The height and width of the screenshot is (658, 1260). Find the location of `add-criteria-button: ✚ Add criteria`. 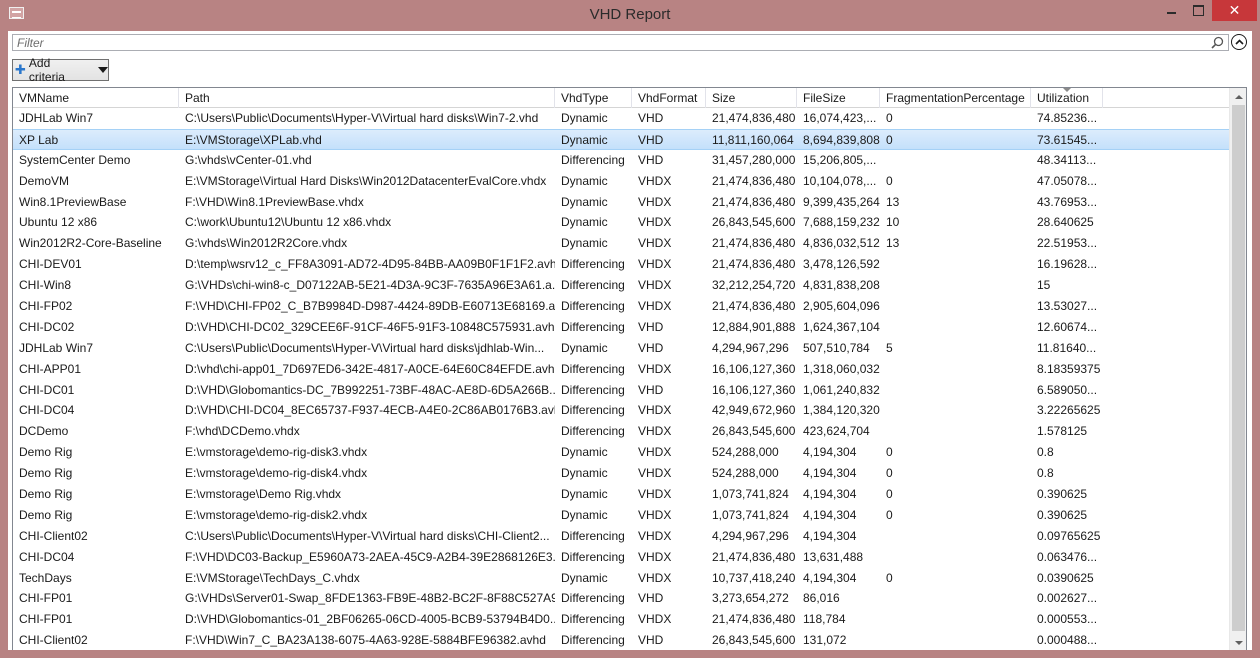

add-criteria-button: ✚ Add criteria is located at coordinates (60, 70).